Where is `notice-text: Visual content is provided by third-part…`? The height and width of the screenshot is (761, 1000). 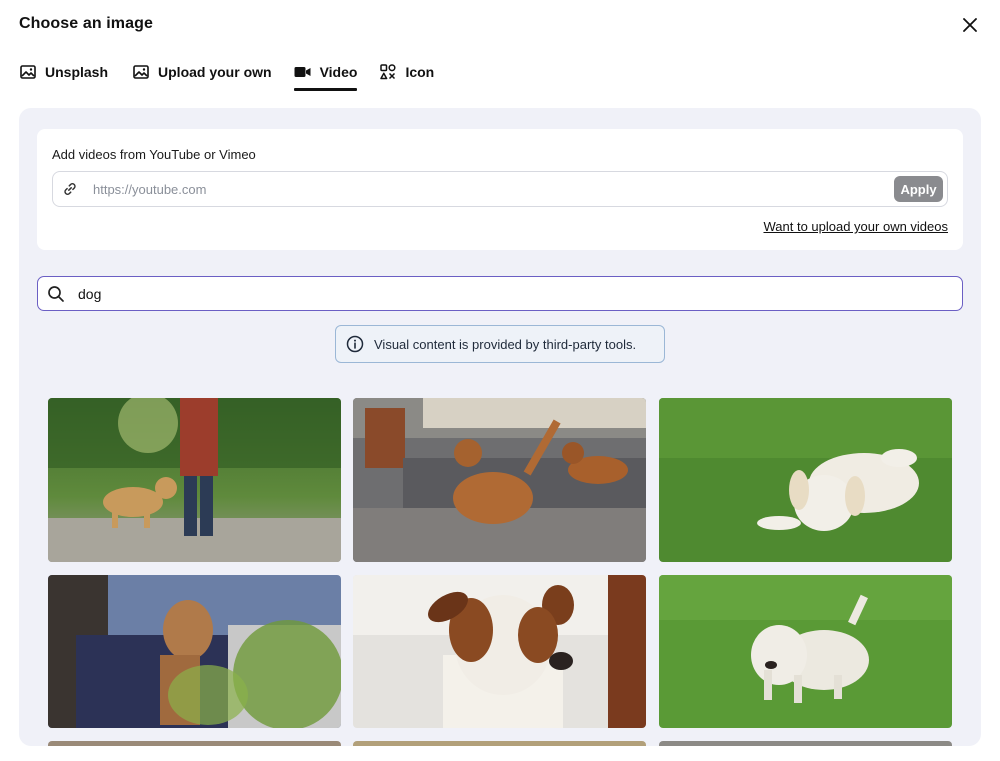
notice-text: Visual content is provided by third-part… is located at coordinates (505, 344).